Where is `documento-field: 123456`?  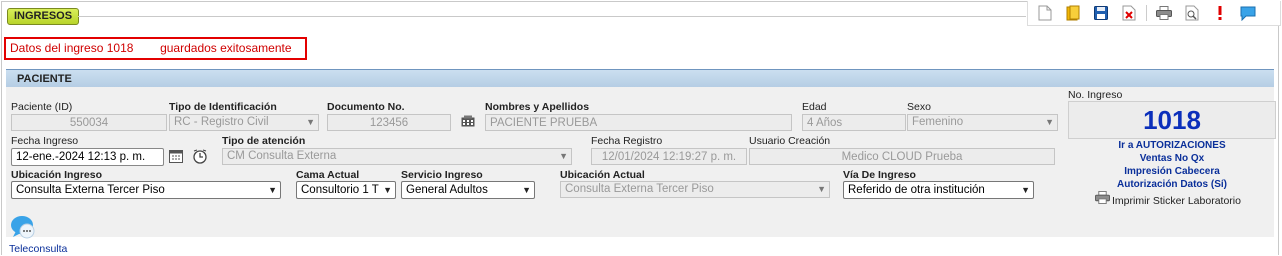
documento-field: 123456 is located at coordinates (389, 122).